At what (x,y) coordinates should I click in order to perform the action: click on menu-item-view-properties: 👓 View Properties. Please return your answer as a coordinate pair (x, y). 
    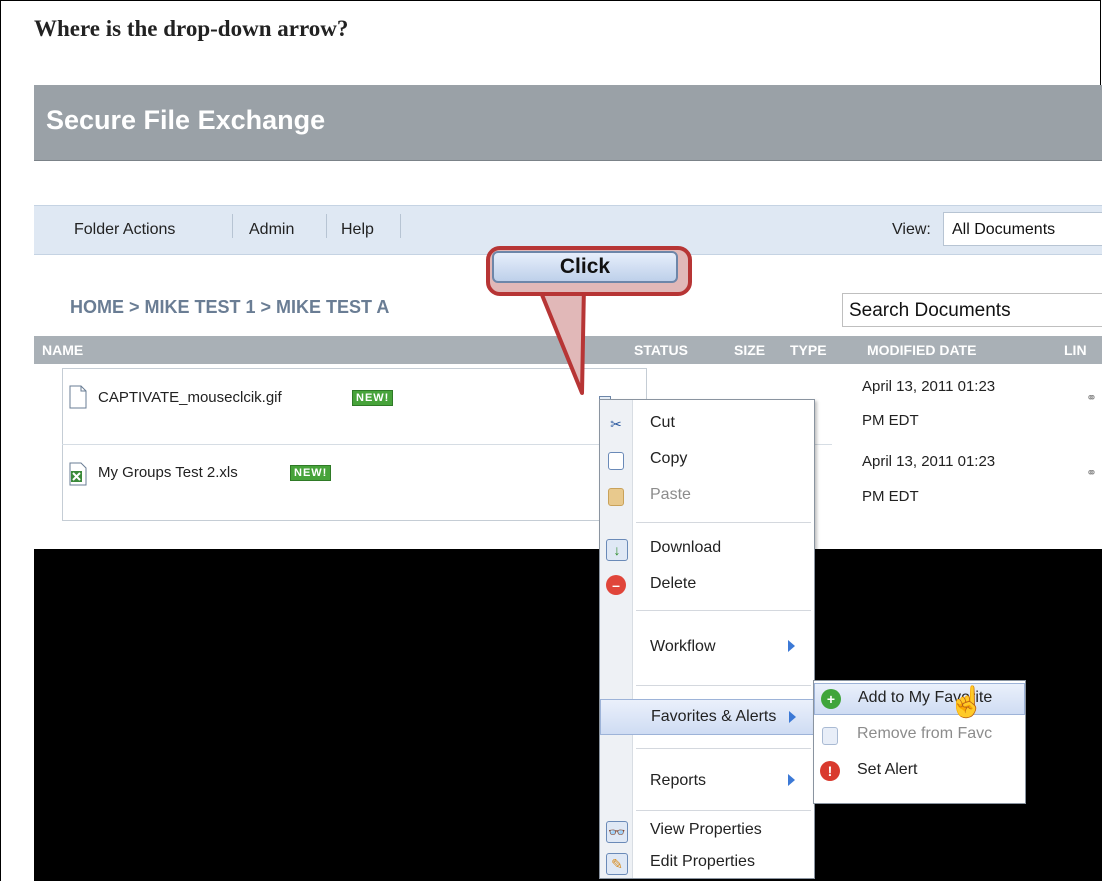
    Looking at the image, I should click on (707, 831).